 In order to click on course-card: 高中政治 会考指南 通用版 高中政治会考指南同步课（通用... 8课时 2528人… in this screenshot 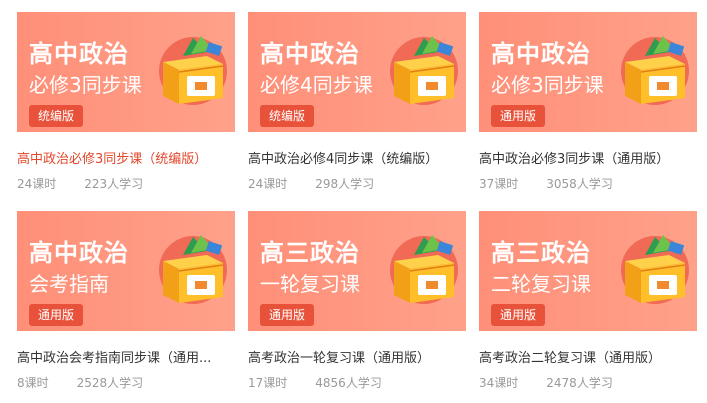, I will do `click(126, 301)`.